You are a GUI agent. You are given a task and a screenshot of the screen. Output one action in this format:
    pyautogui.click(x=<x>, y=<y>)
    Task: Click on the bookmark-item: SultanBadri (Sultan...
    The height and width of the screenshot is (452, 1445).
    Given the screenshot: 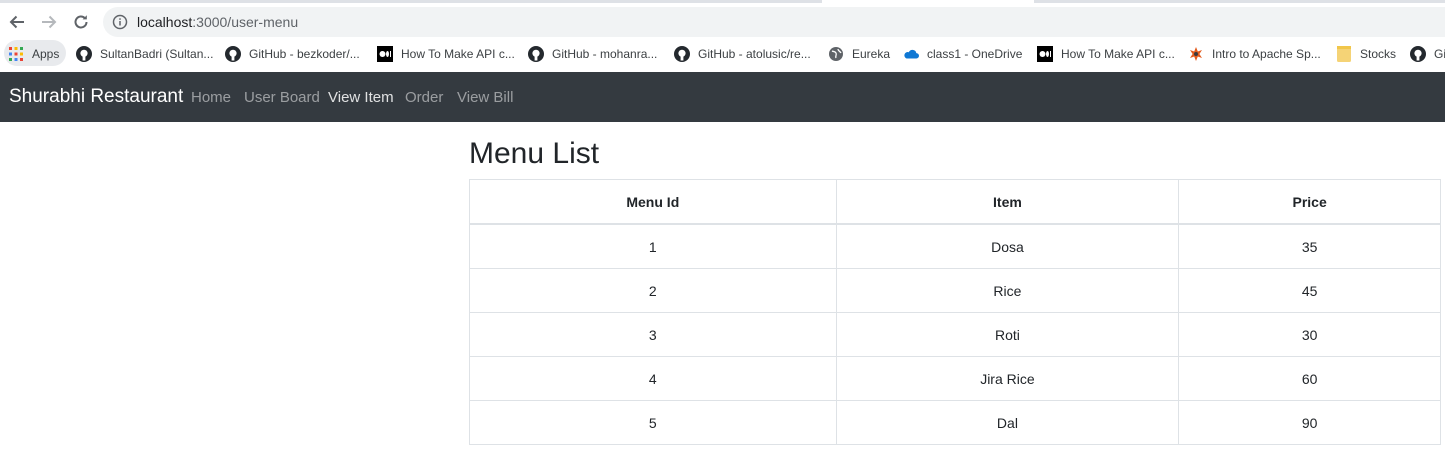 What is the action you would take?
    pyautogui.click(x=144, y=54)
    